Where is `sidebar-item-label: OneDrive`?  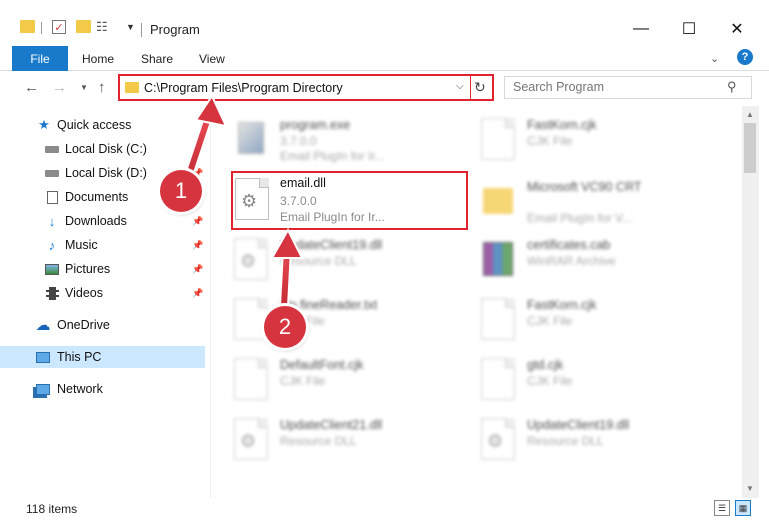 sidebar-item-label: OneDrive is located at coordinates (83, 325).